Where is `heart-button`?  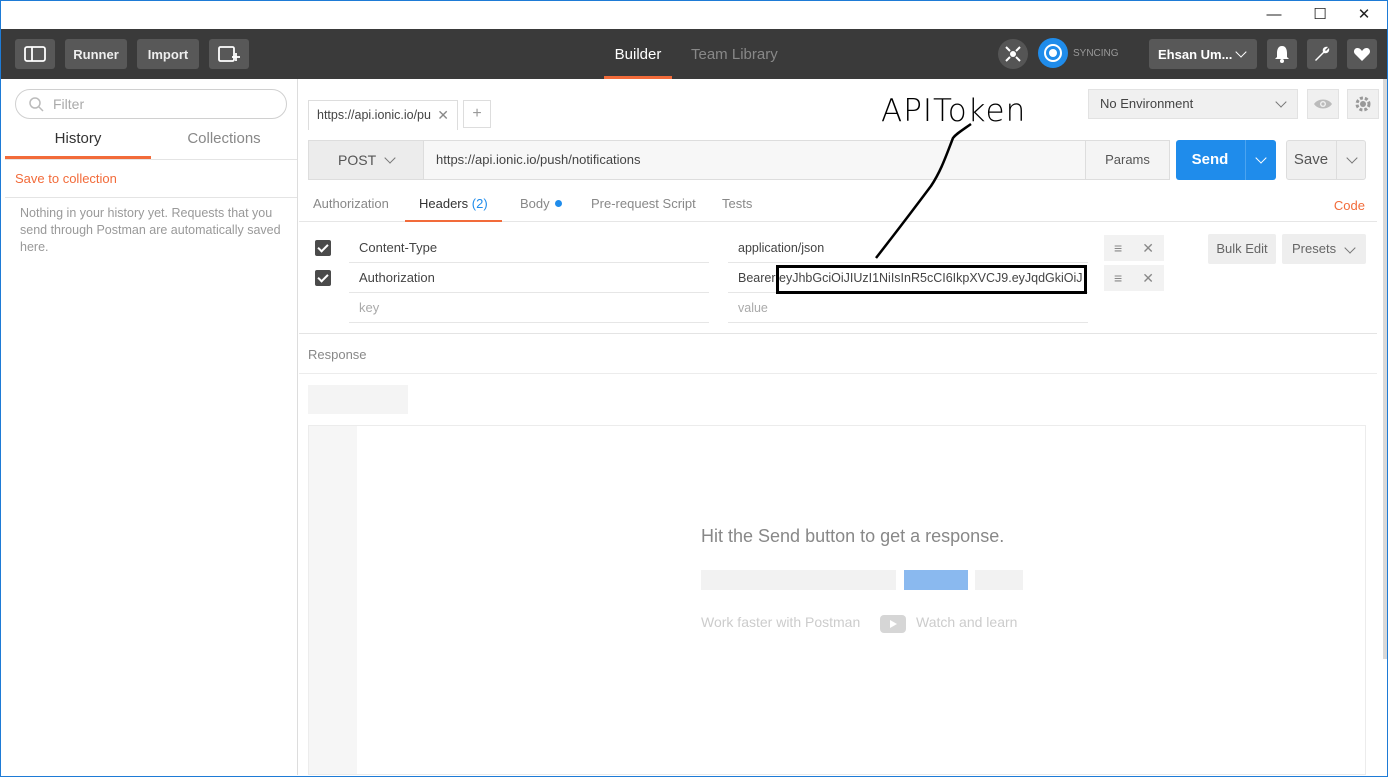
heart-button is located at coordinates (1362, 54).